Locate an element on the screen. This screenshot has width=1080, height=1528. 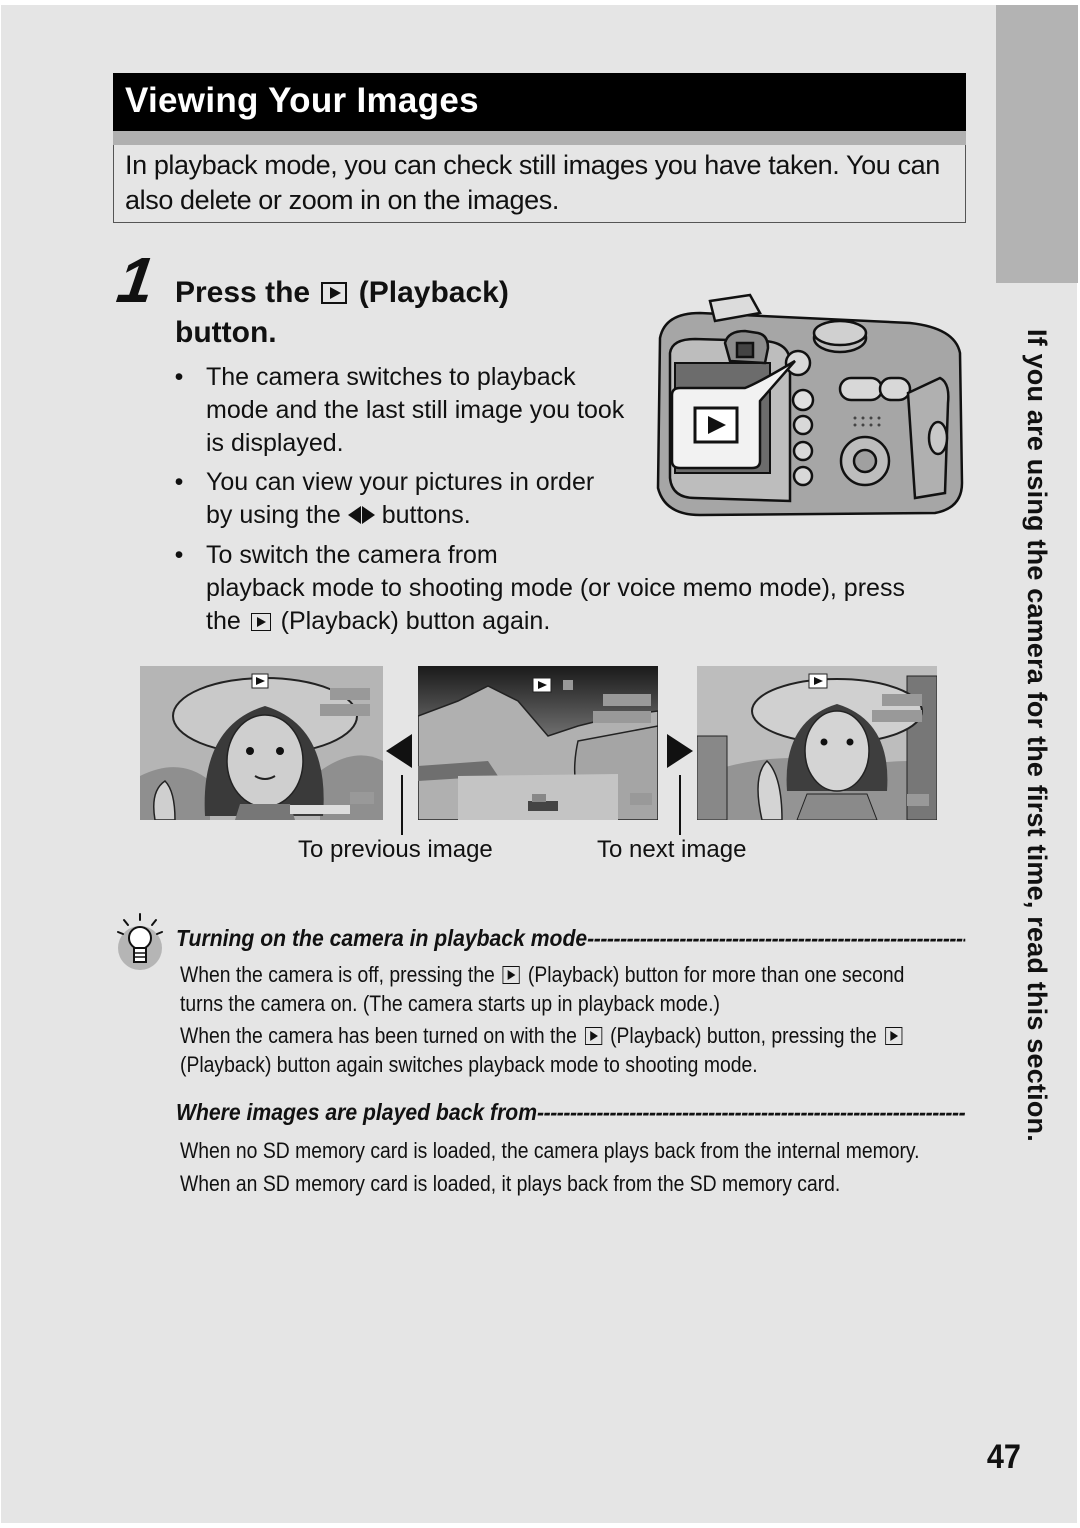
next-leader-line is located at coordinates (680, 805).